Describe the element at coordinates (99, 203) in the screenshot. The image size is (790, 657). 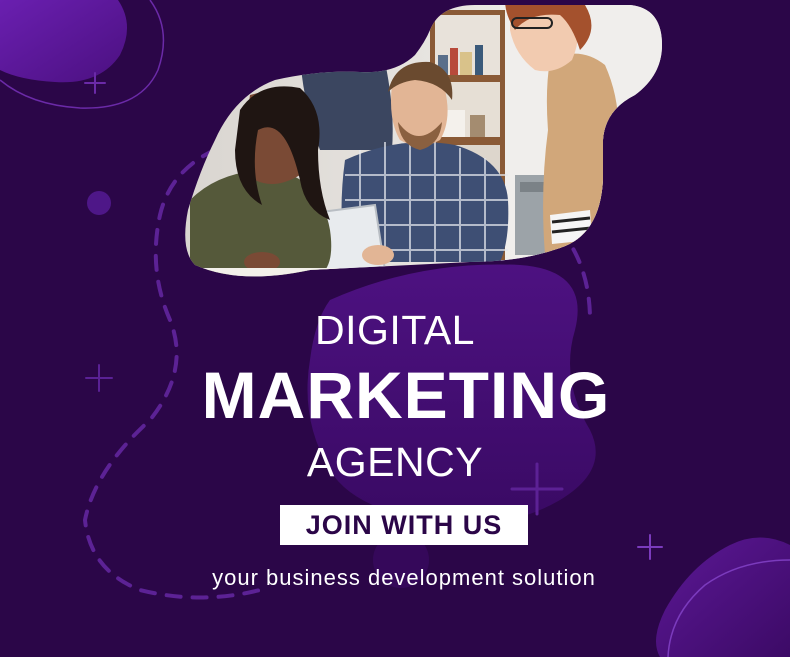
I see `decor-dot` at that location.